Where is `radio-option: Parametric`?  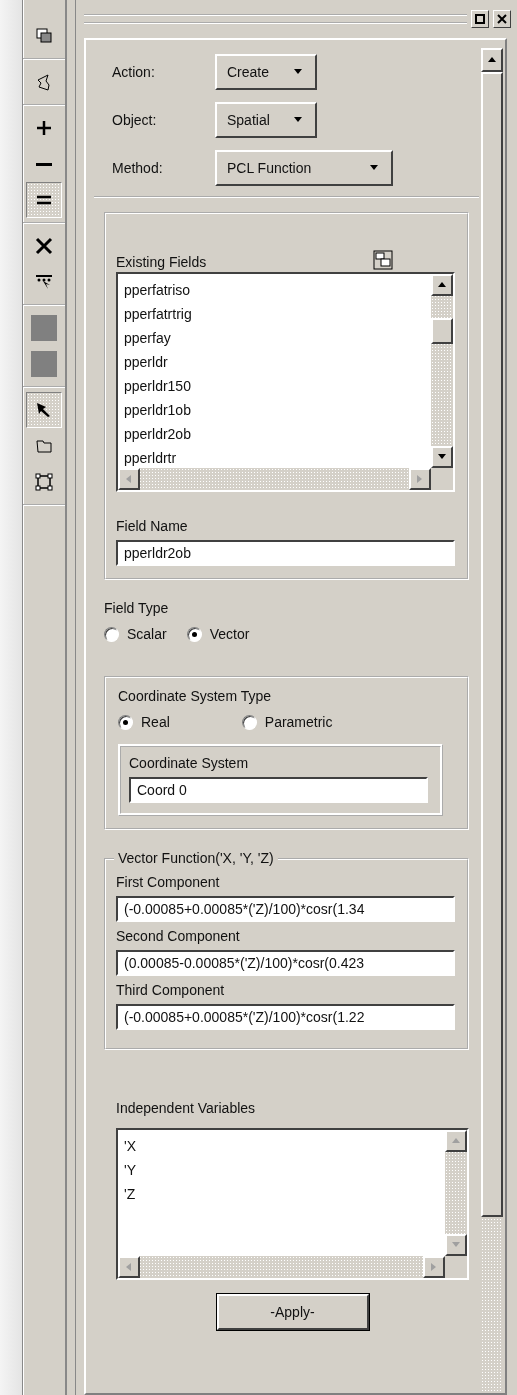
radio-option: Parametric is located at coordinates (287, 722).